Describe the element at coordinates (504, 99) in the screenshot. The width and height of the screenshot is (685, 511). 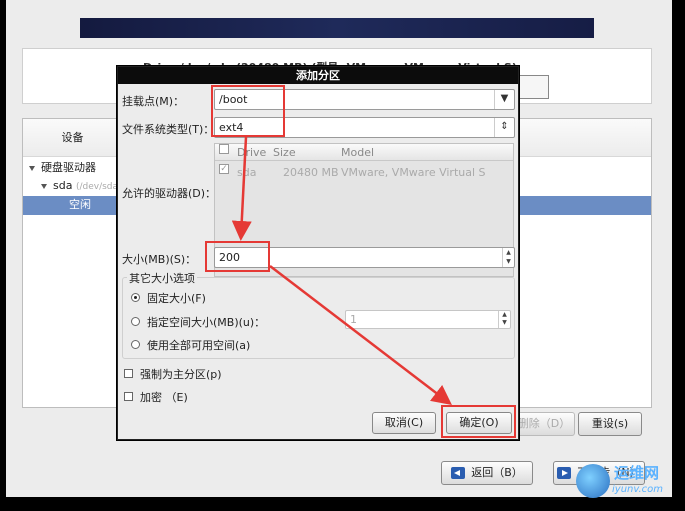
I see `chevron-down-icon: ▼` at that location.